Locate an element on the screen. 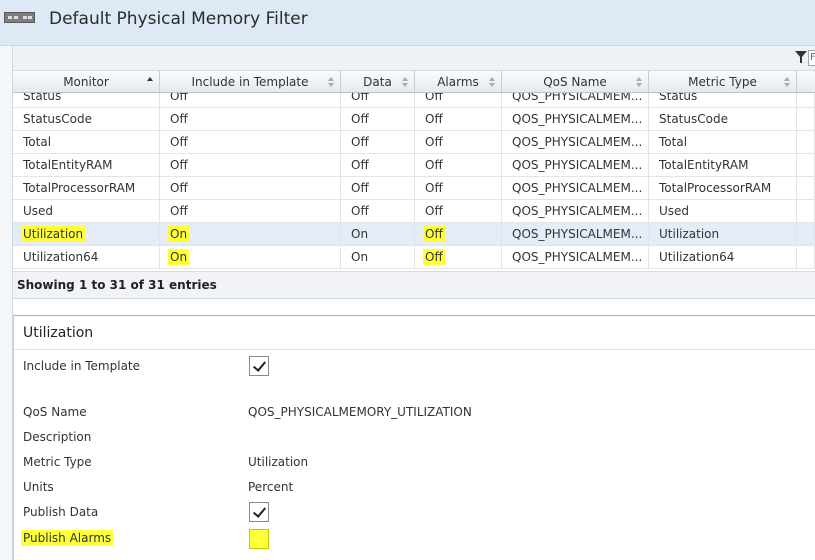  cell-metric: Used is located at coordinates (723, 211).